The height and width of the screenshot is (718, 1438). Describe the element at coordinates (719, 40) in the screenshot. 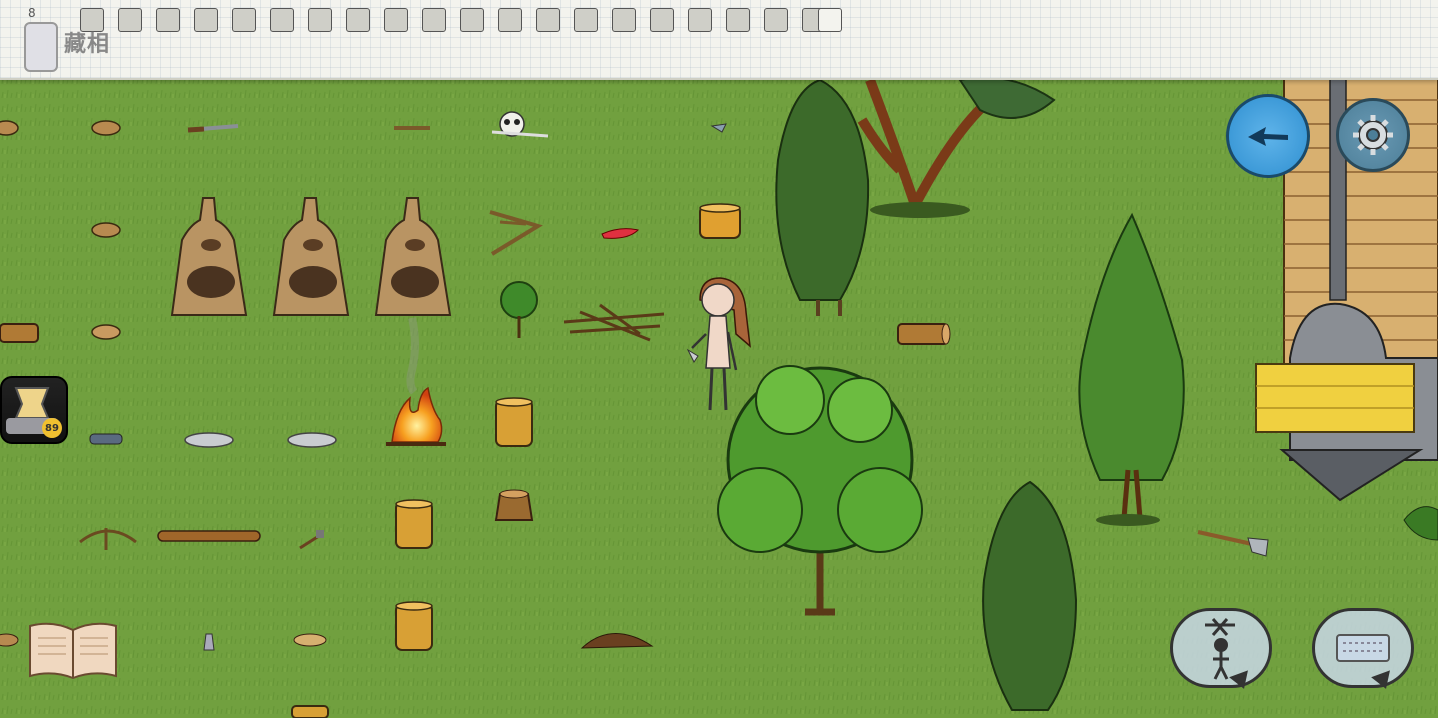

I see `inventory-bar: 8 藏相` at that location.